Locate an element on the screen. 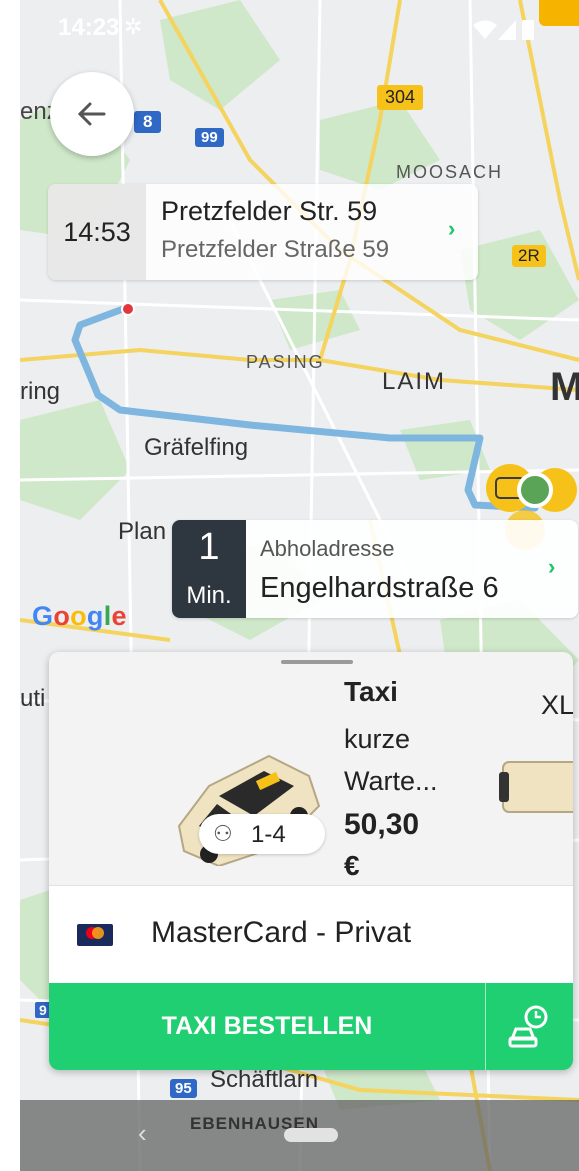  map-label-schaeftlarn: Schäftlarn is located at coordinates (264, 1079).